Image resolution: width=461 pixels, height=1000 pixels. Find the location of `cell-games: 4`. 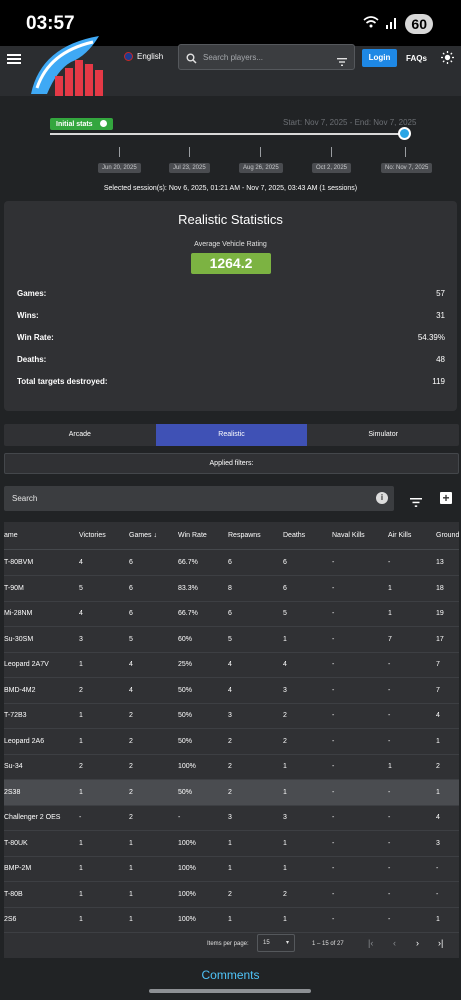

cell-games: 4 is located at coordinates (131, 690).